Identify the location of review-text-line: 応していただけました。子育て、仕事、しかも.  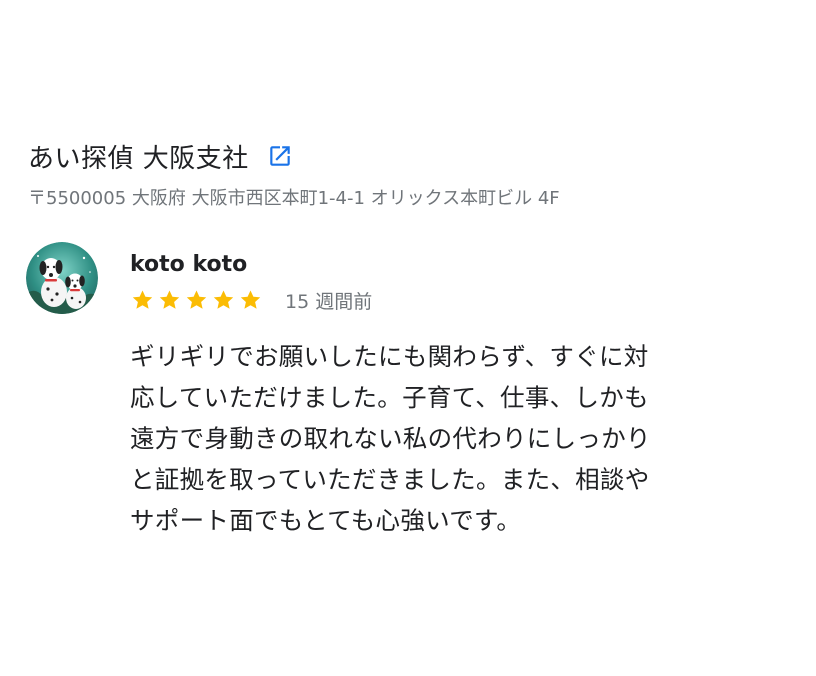
(389, 397).